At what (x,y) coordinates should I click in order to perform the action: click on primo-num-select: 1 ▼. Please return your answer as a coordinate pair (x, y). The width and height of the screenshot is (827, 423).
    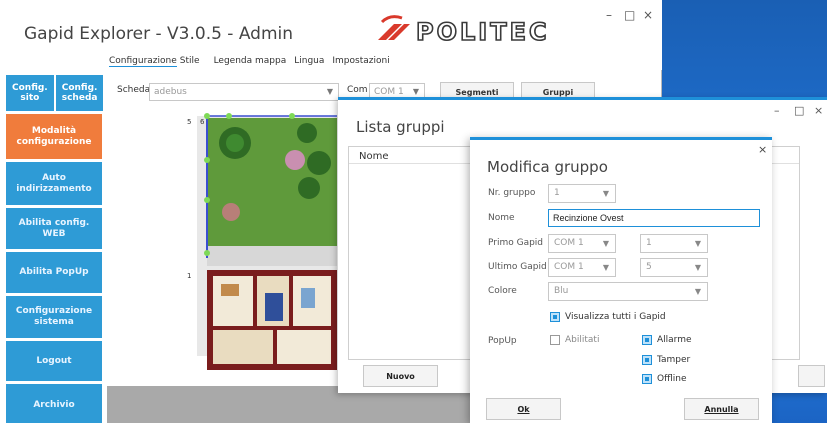
    Looking at the image, I should click on (674, 243).